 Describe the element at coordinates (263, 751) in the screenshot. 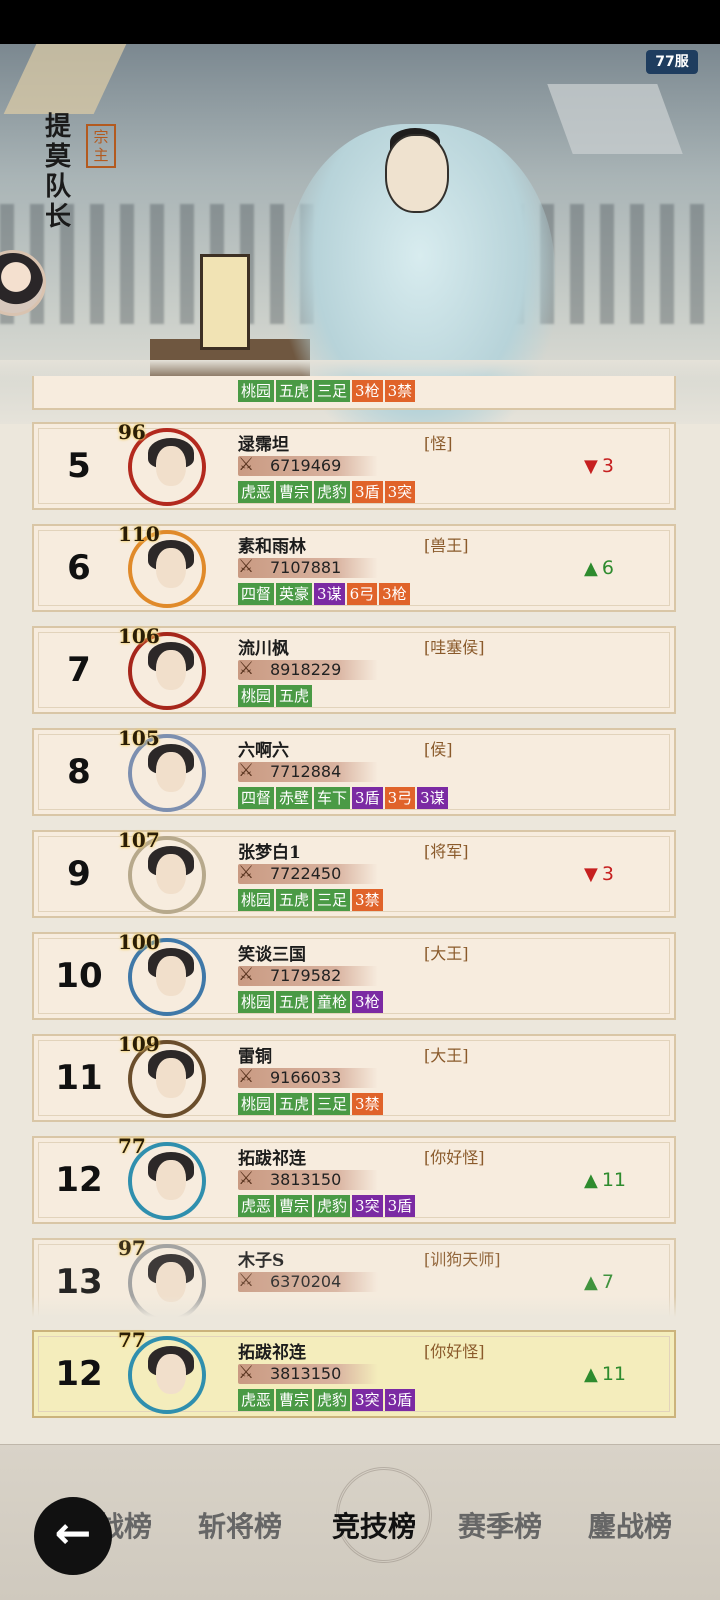

I see `player-name: 六啊六` at that location.